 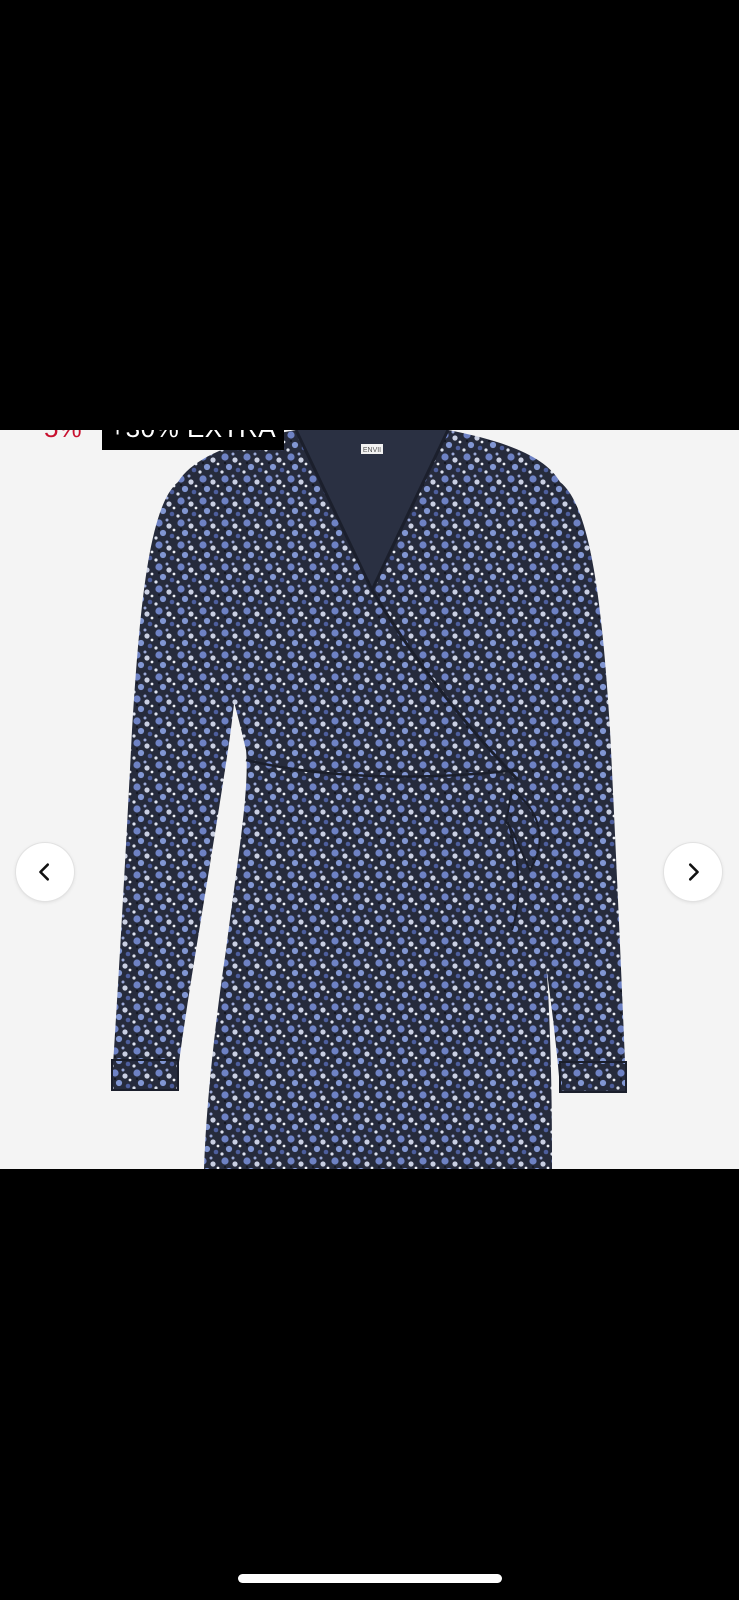 I want to click on next-image-button, so click(x=693, y=872).